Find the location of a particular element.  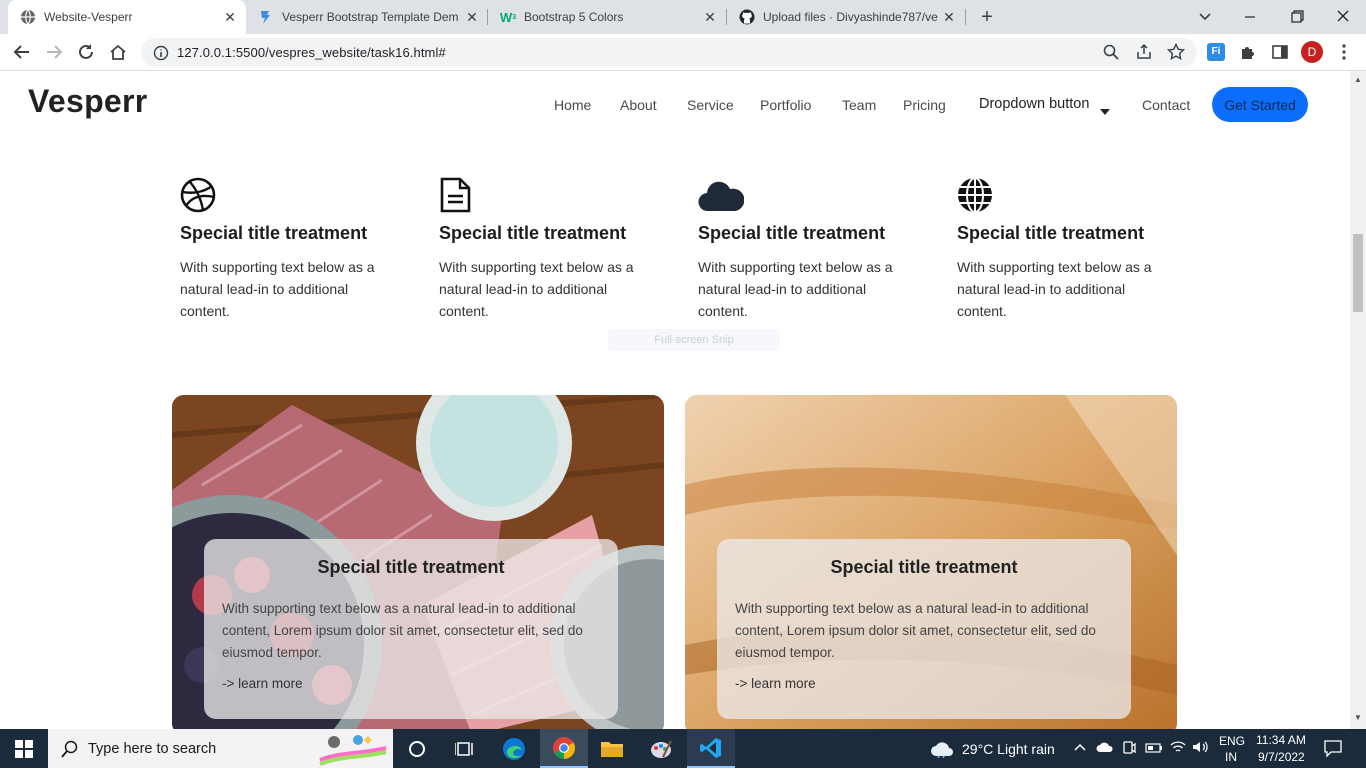

profile-avatar: D is located at coordinates (1312, 52).